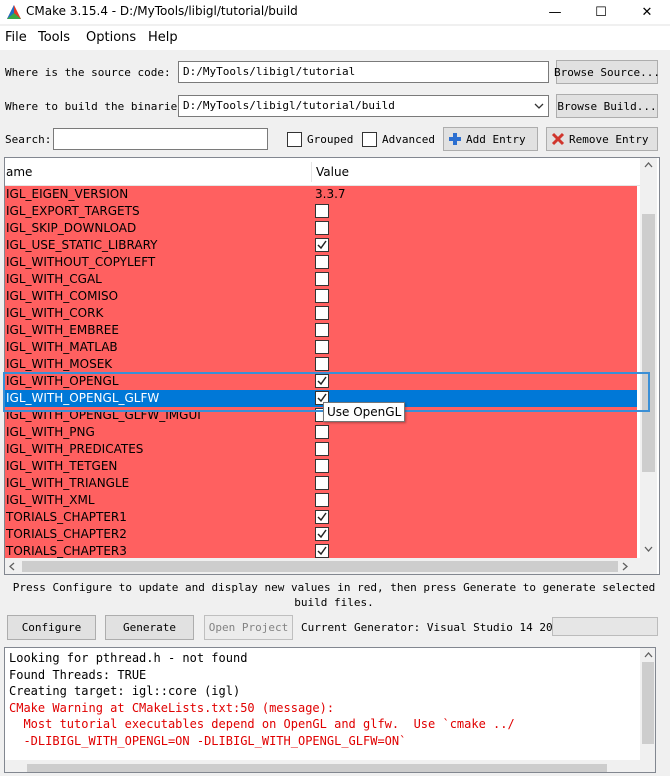 The height and width of the screenshot is (776, 670). I want to click on open-project-button: Open Project, so click(248, 627).